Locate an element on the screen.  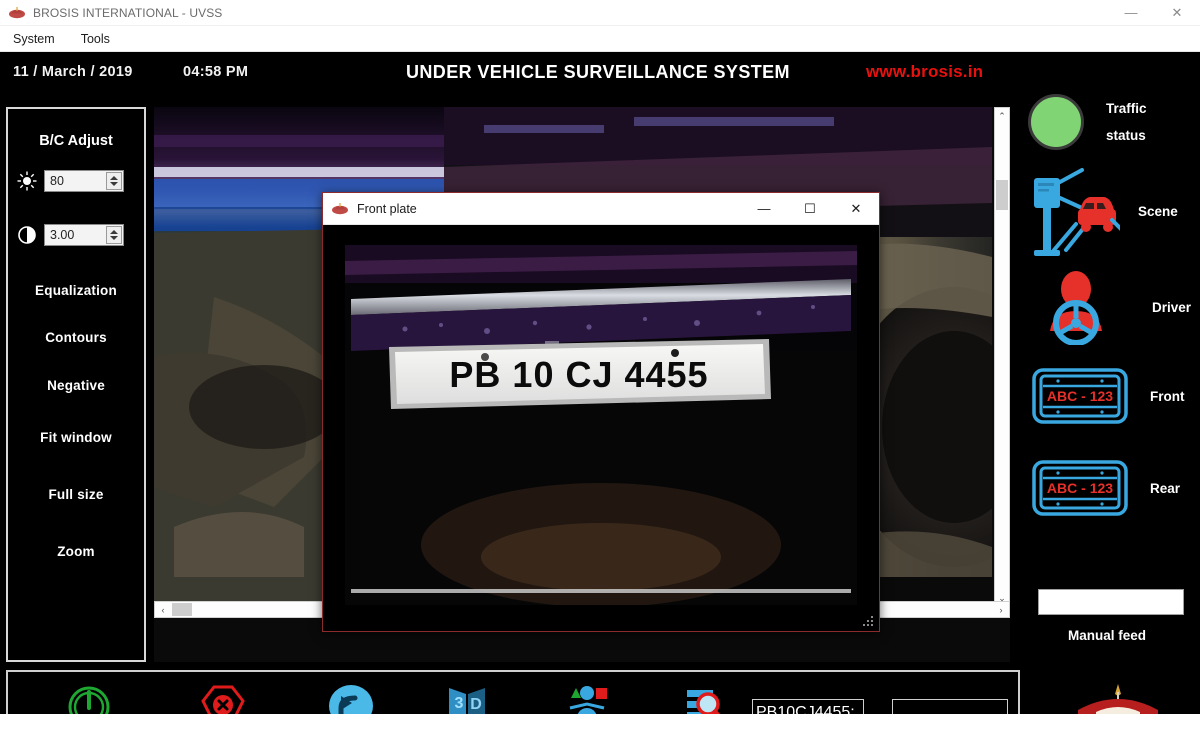
window-controls: — ✕ is located at coordinates (1154, 13).